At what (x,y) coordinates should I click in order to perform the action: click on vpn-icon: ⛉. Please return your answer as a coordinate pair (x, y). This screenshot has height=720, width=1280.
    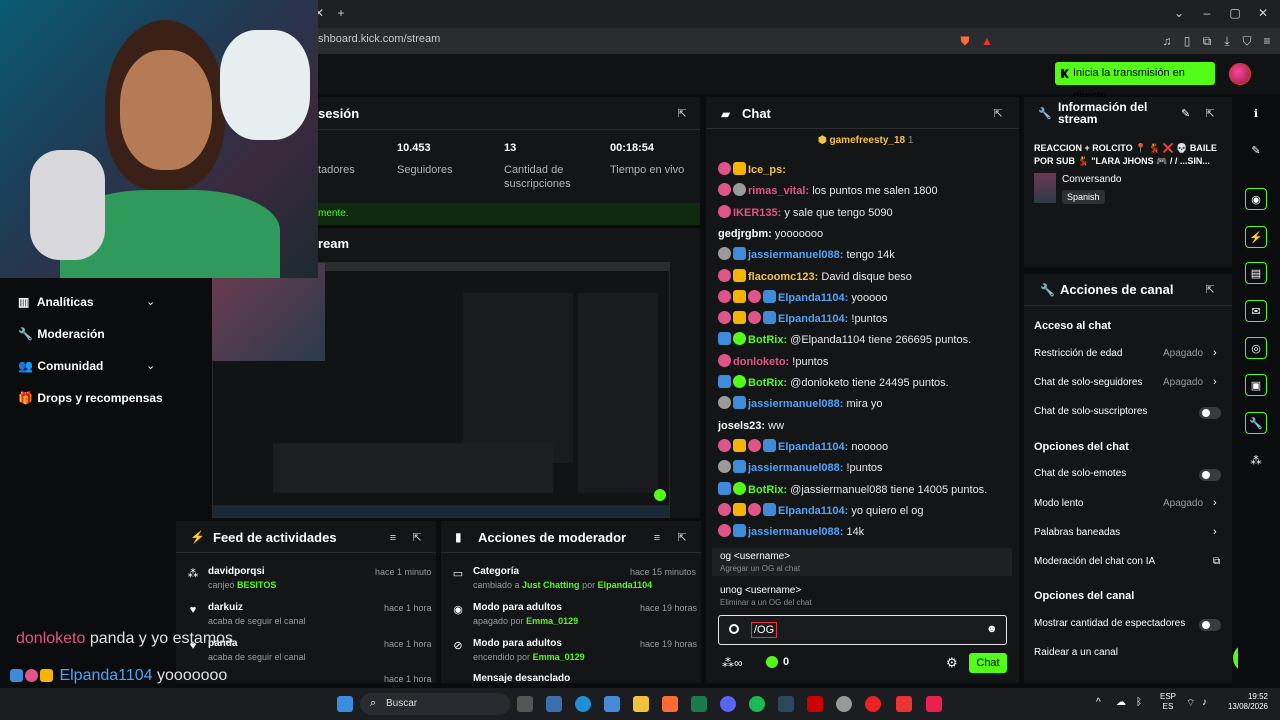
    Looking at the image, I should click on (1247, 41).